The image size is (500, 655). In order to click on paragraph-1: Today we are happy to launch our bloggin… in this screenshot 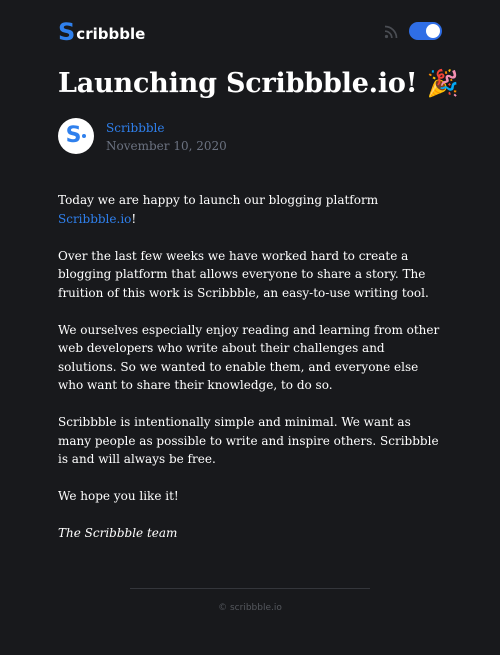, I will do `click(250, 209)`.